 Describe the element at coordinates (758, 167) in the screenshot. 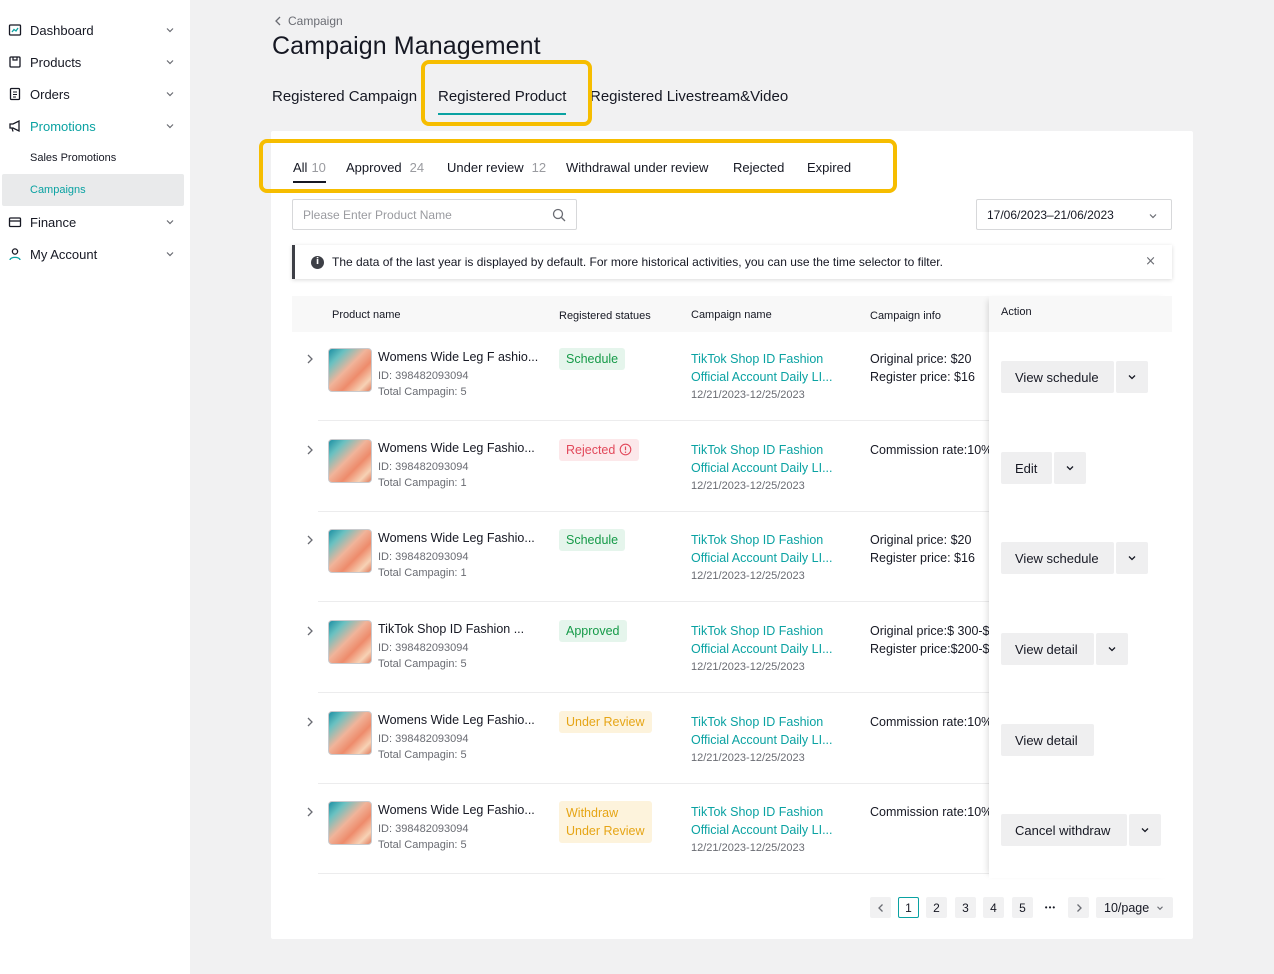

I see `subtab-rejected: Rejected` at that location.